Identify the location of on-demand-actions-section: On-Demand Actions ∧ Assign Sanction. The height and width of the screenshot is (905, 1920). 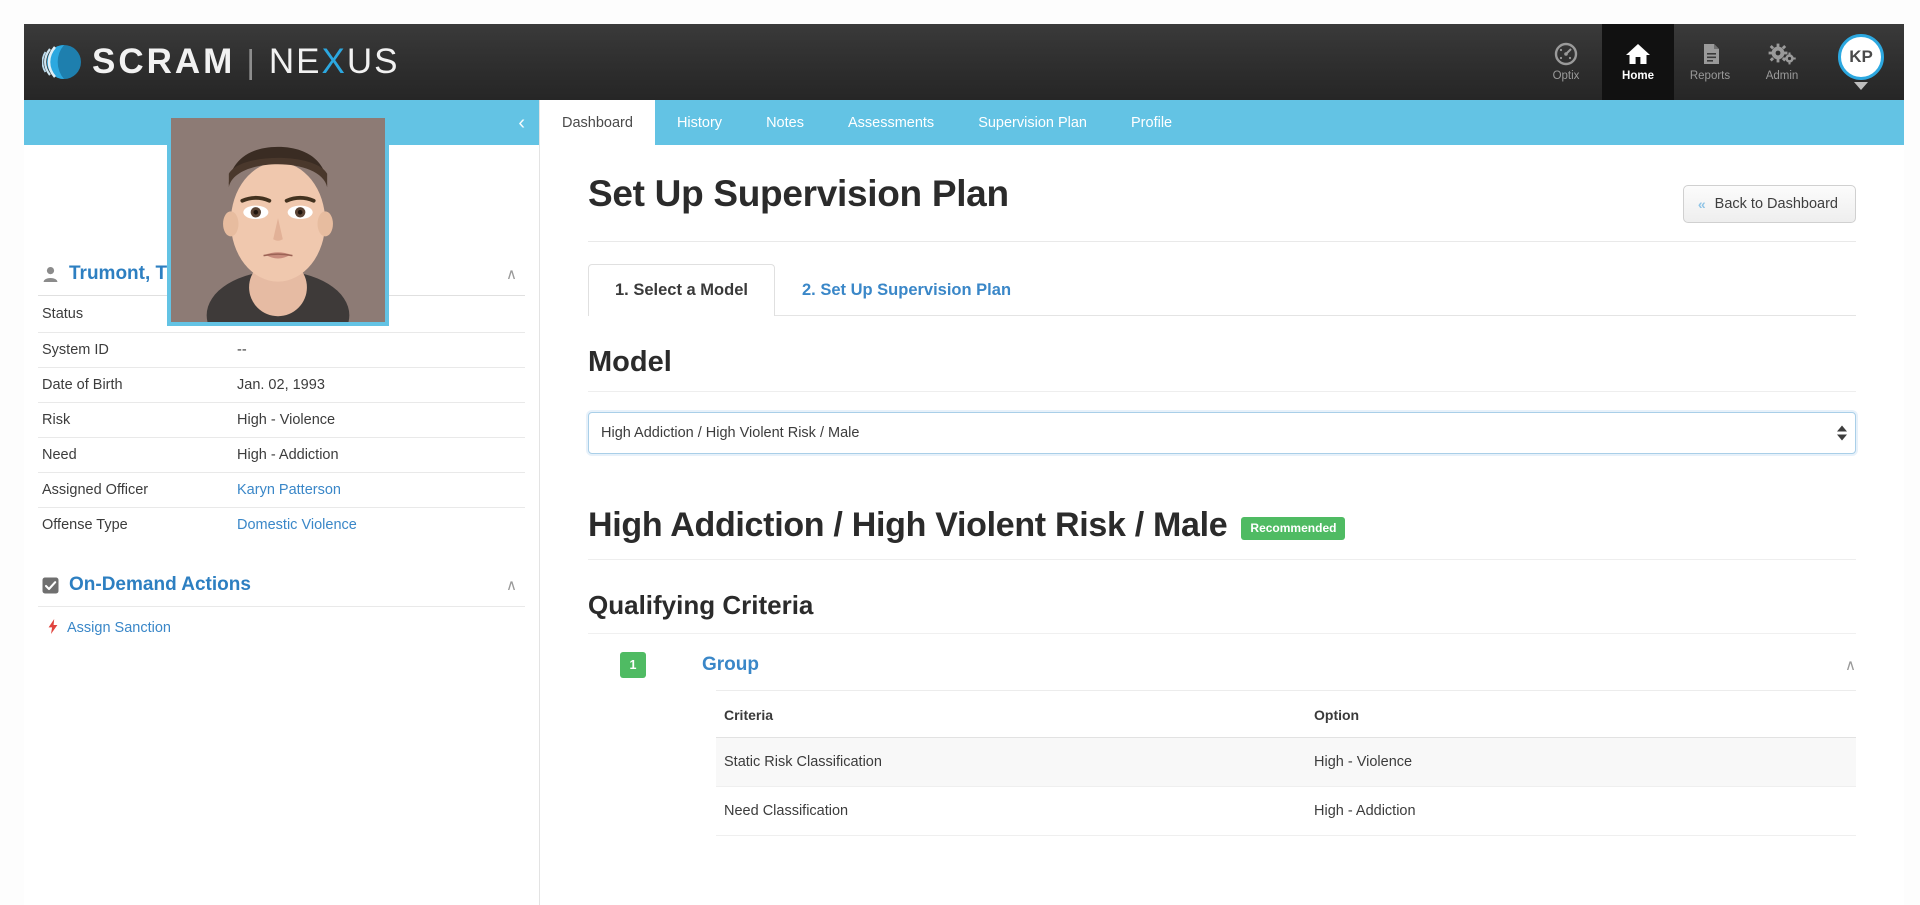
(281, 607).